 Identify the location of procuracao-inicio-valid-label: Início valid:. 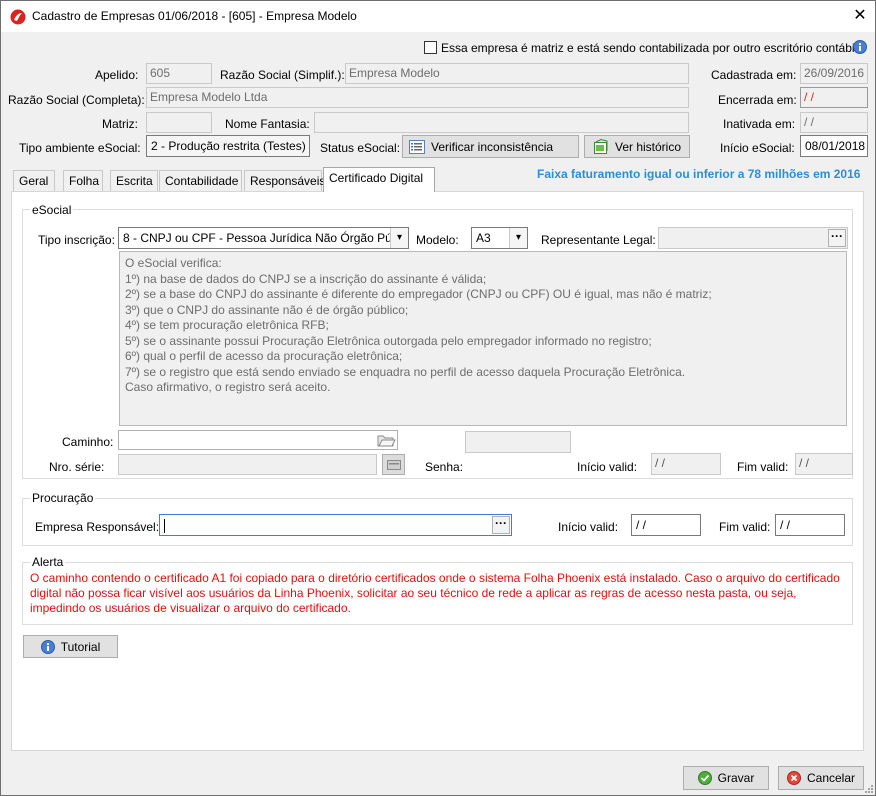
(588, 527).